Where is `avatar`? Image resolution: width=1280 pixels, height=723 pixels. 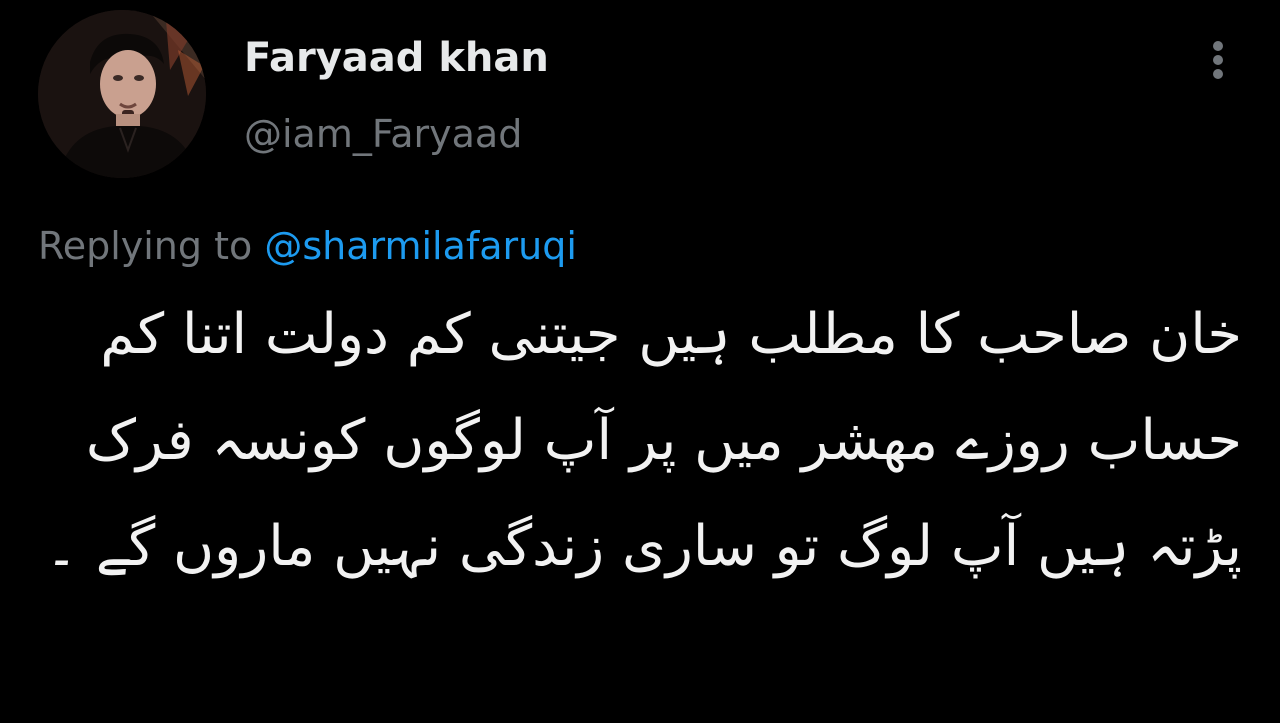
avatar is located at coordinates (122, 94).